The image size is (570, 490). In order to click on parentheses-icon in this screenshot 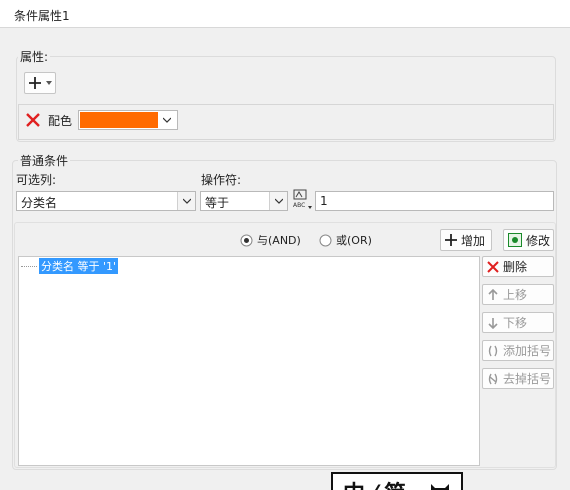, I will do `click(493, 350)`.